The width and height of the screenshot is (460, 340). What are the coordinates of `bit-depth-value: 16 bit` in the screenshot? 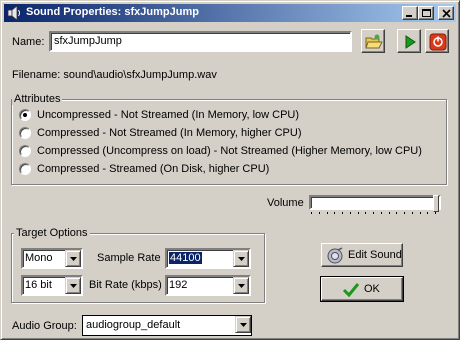 It's located at (38, 285).